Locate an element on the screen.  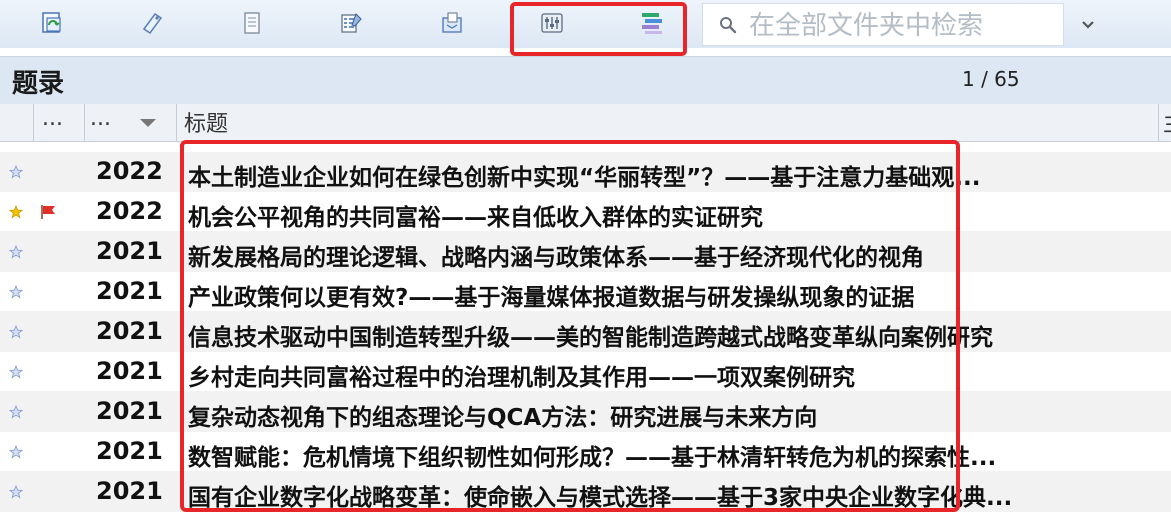
search-icon is located at coordinates (728, 25).